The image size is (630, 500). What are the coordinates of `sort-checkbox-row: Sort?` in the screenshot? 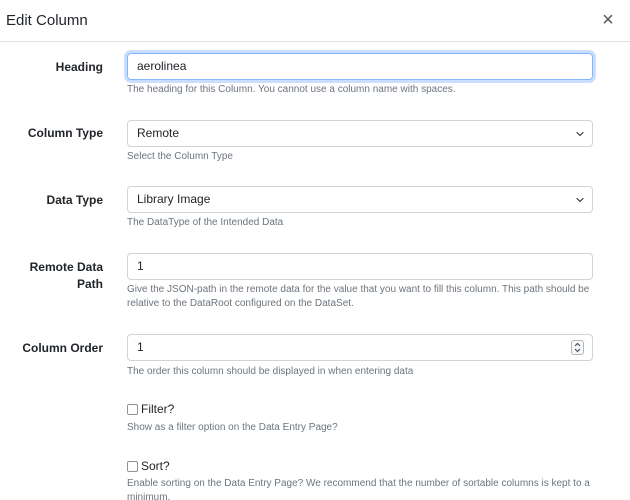 It's located at (148, 466).